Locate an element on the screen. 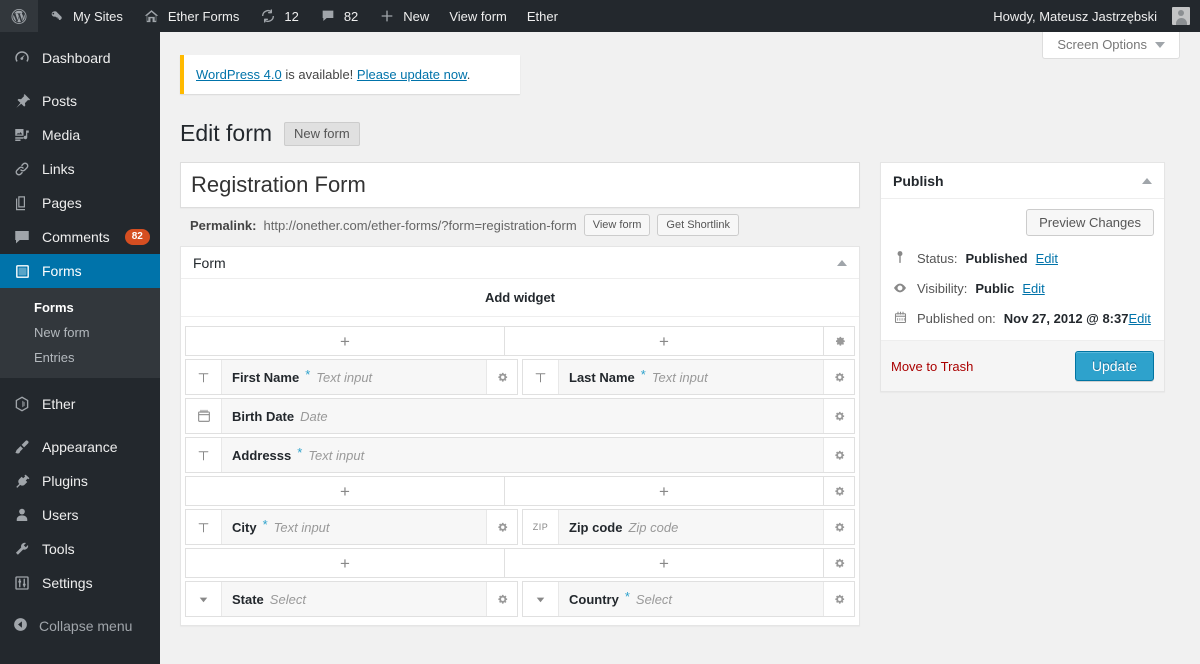  view-form-button: View form is located at coordinates (617, 225).